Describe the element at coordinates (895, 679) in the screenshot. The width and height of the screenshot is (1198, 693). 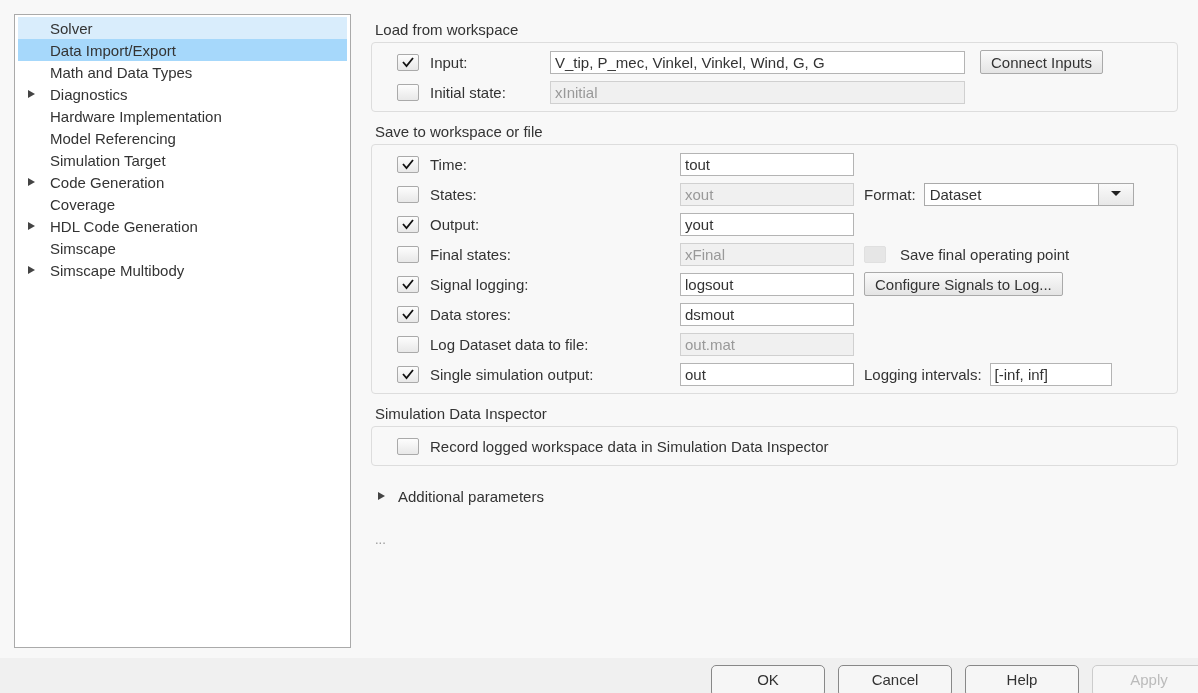
I see `button: Cancel` at that location.